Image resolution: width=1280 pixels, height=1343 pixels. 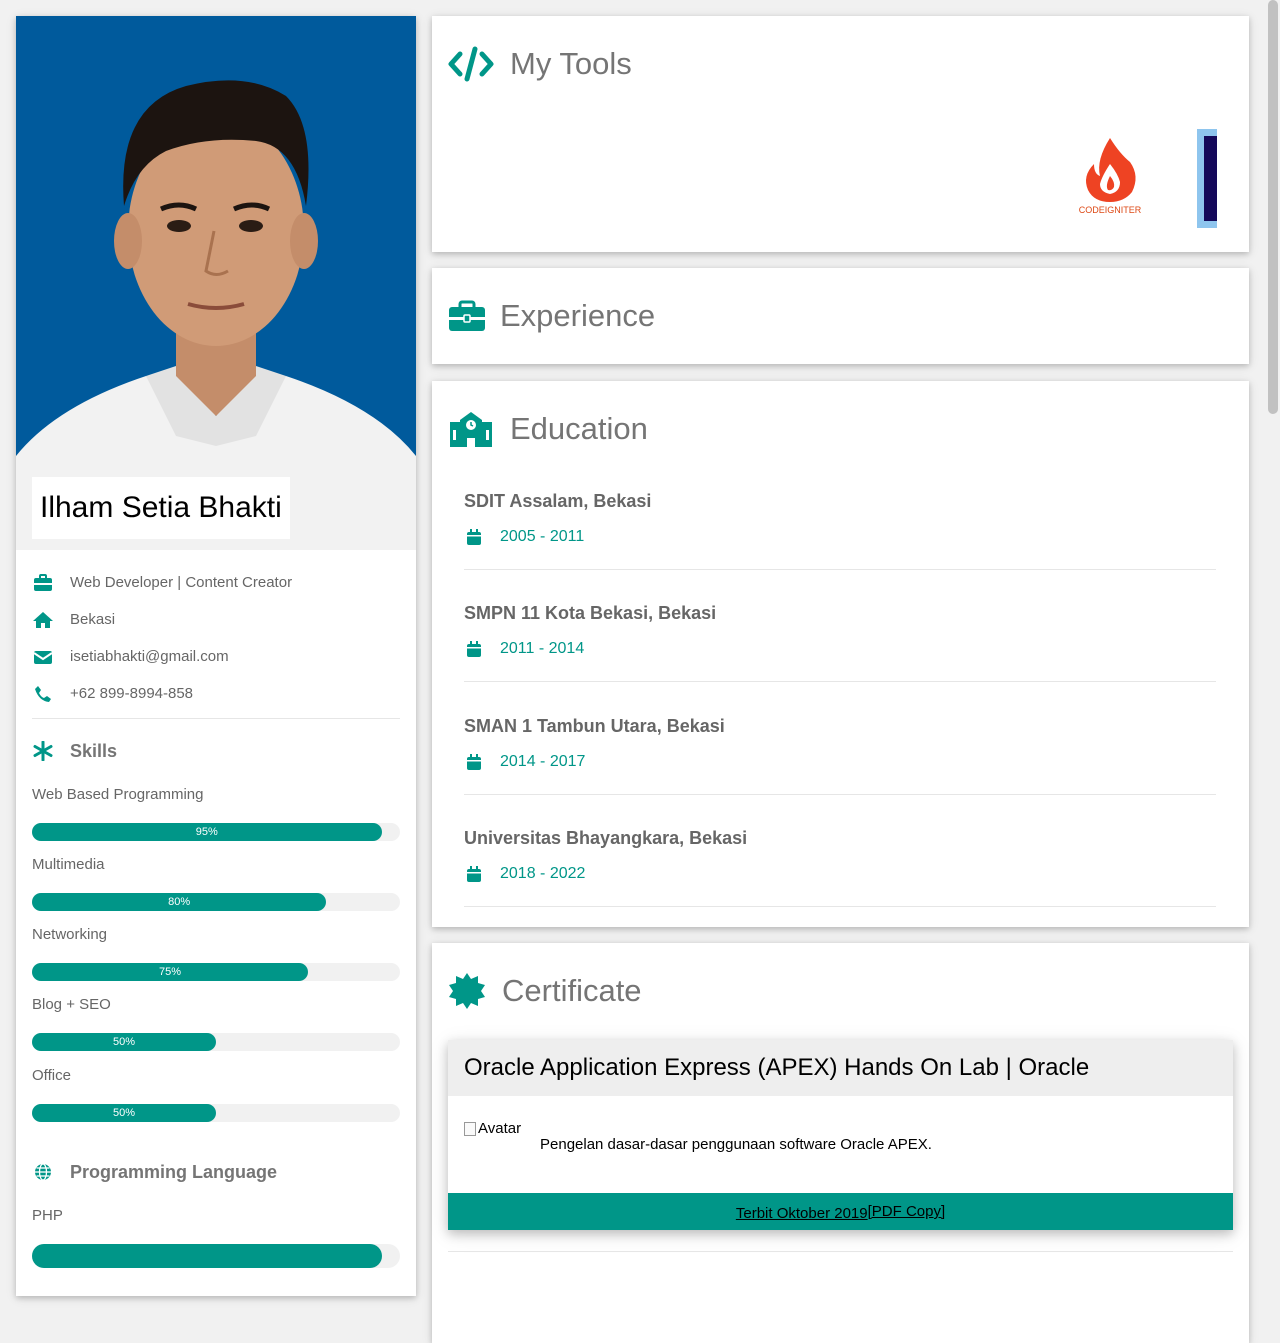 I want to click on education-heading: Education, so click(x=548, y=429).